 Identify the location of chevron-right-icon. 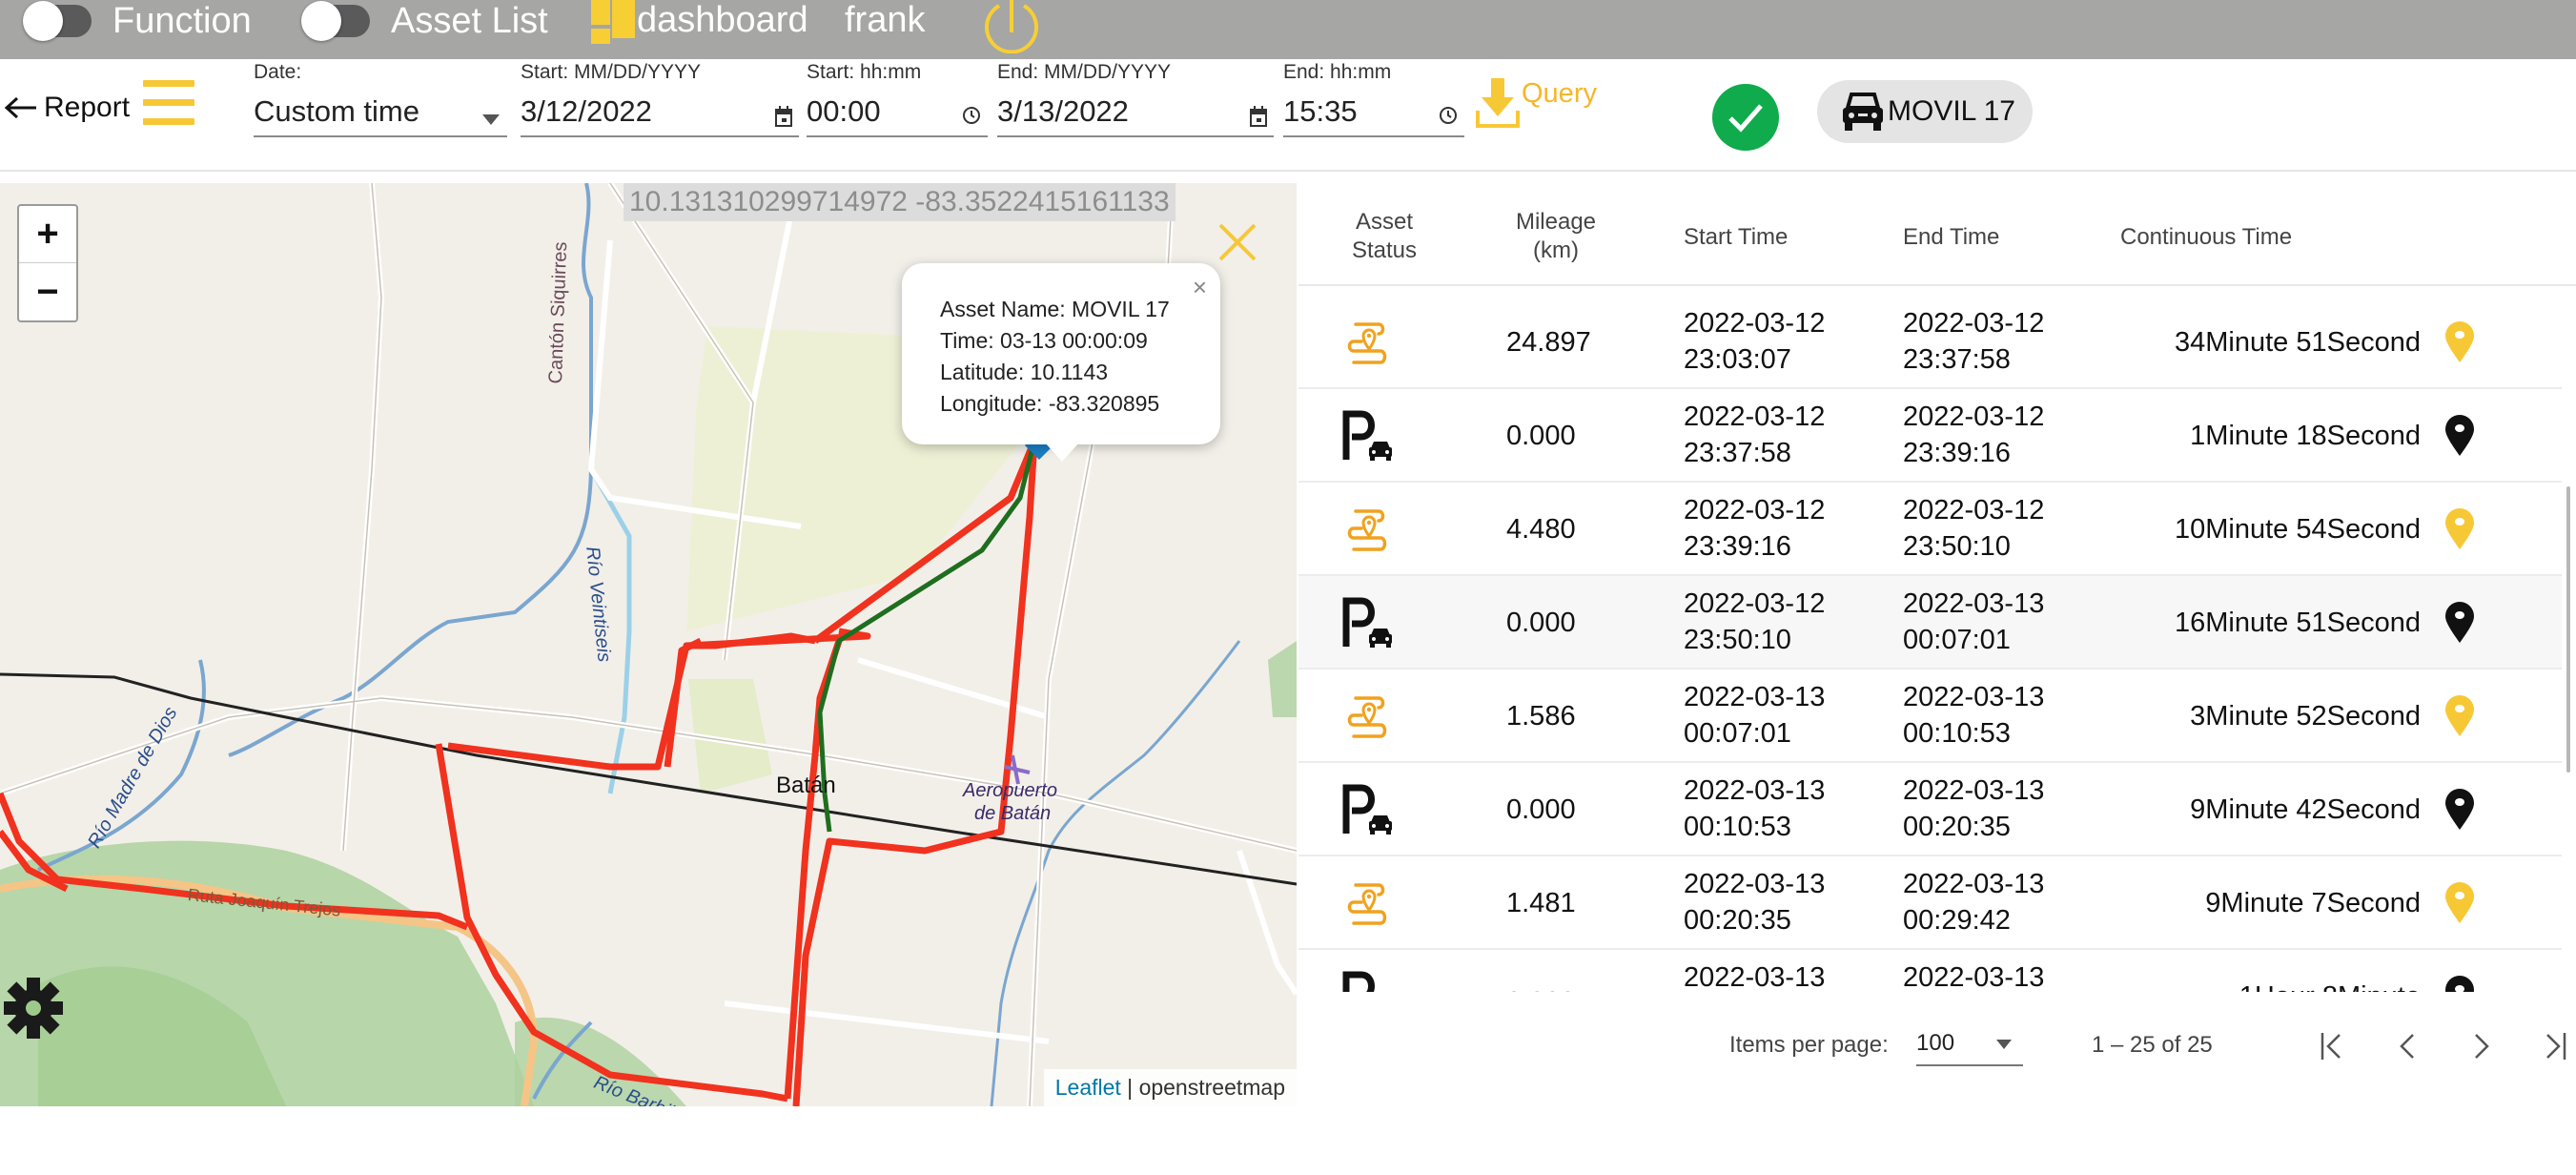
(2482, 1046).